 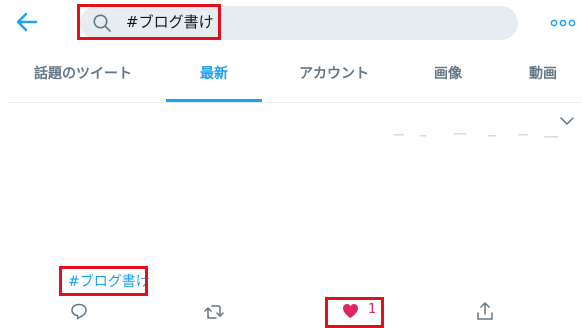 I want to click on back-arrow-icon, so click(x=27, y=22).